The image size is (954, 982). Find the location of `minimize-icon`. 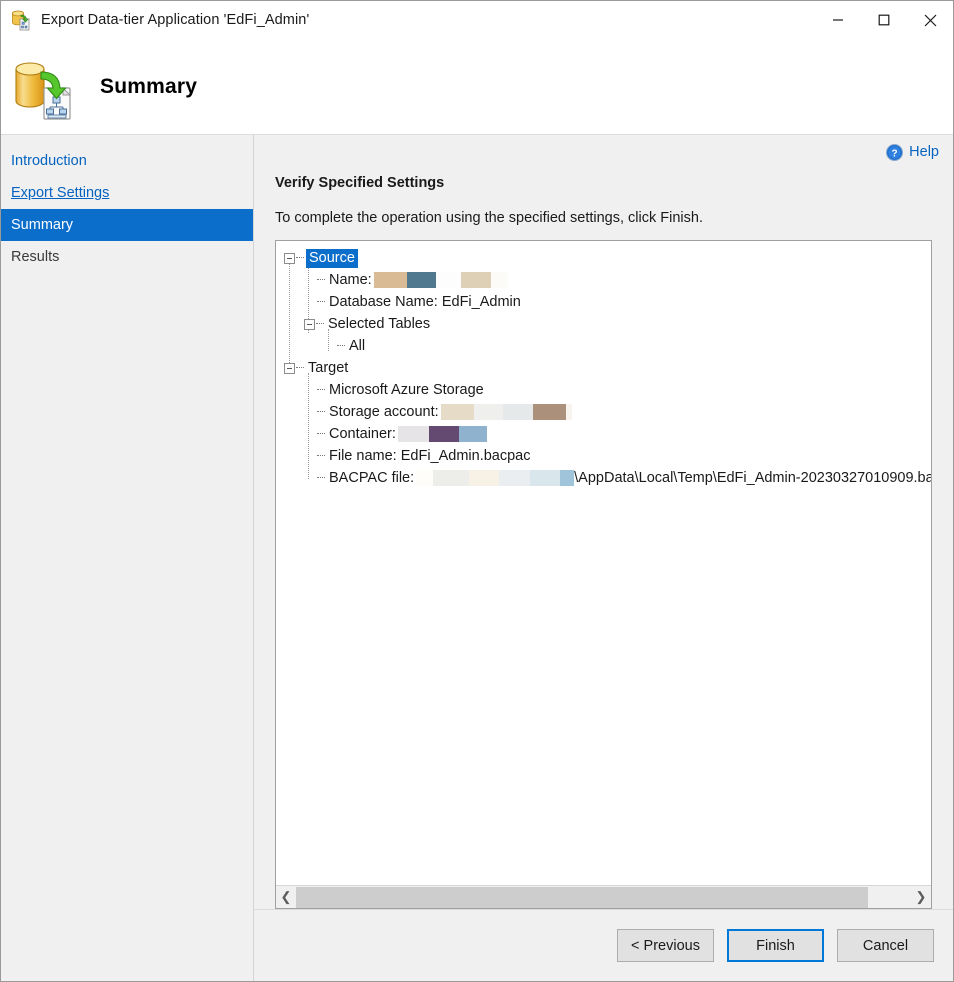

minimize-icon is located at coordinates (838, 20).